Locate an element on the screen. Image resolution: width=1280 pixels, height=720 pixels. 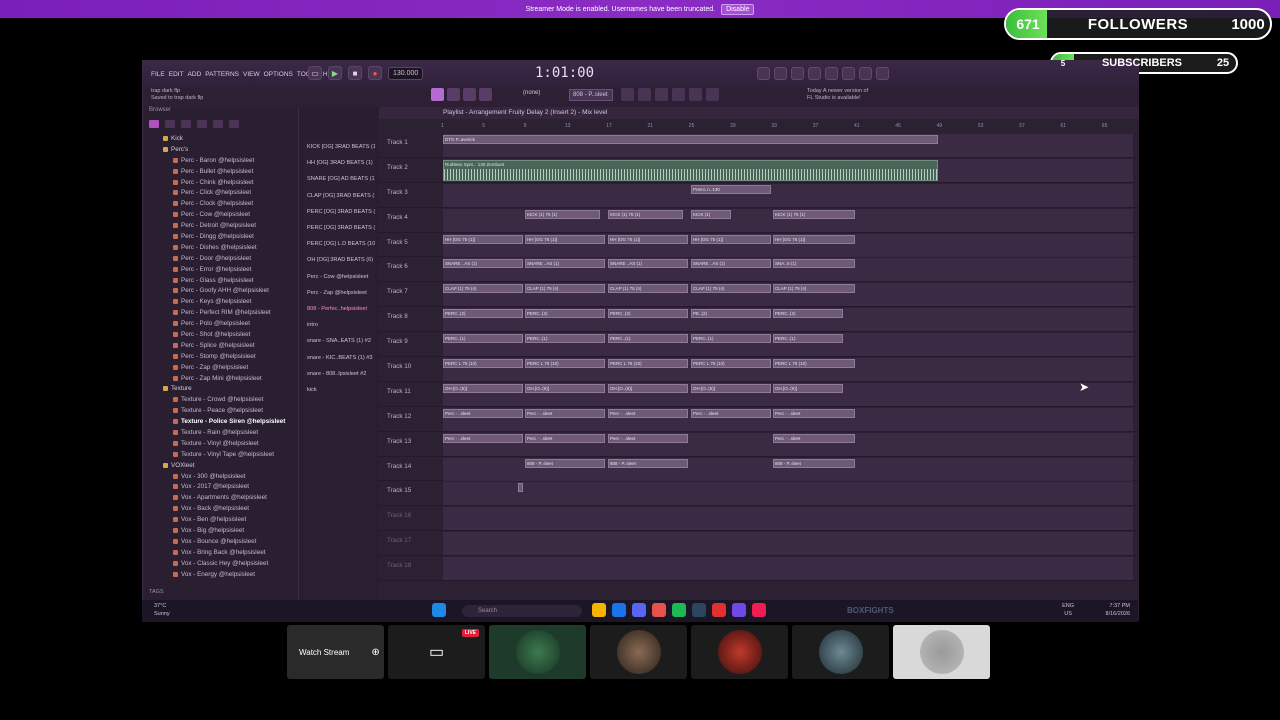
browser-file: Vox - Bounce @helpsisleet is located at coordinates (220, 541).